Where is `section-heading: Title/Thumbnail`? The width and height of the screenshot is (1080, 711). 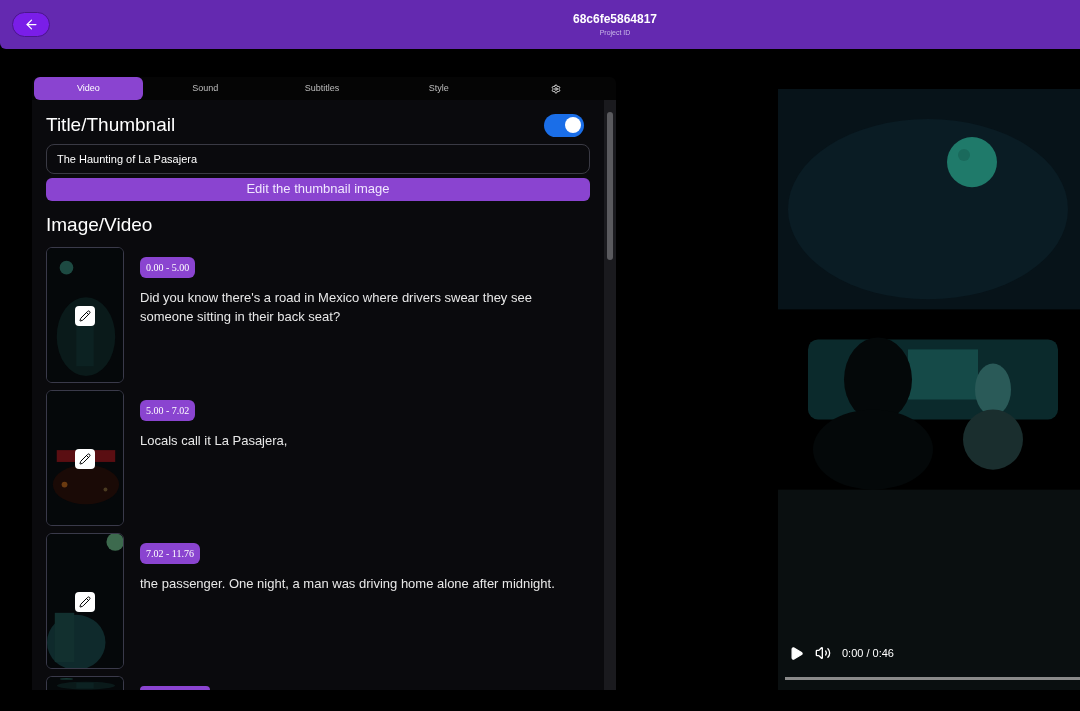
section-heading: Title/Thumbnail is located at coordinates (111, 124).